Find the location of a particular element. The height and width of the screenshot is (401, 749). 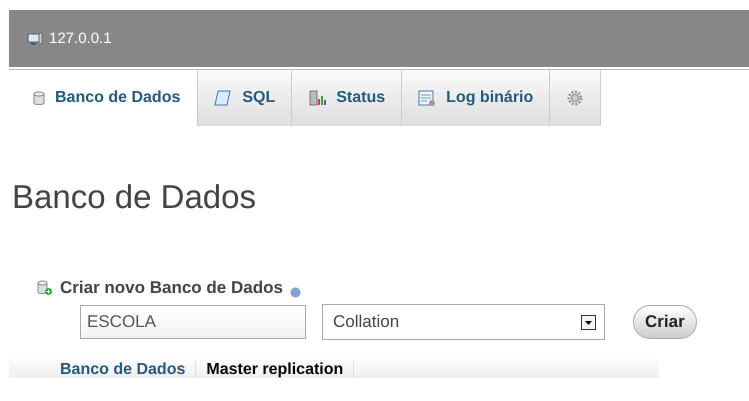

gear-icon is located at coordinates (575, 98).